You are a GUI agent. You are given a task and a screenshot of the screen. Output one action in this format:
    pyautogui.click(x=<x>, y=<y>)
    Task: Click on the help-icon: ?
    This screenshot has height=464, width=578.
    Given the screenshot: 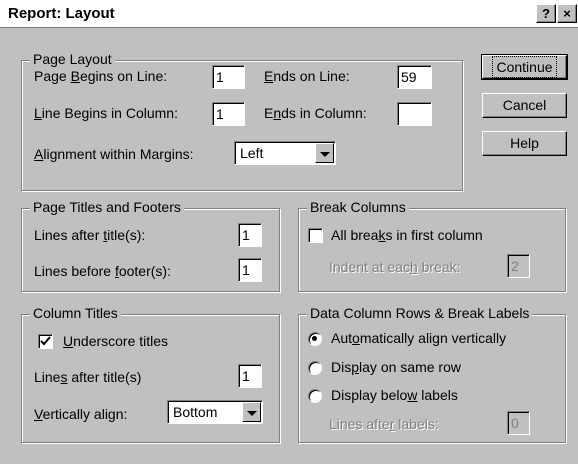 What is the action you would take?
    pyautogui.click(x=546, y=13)
    